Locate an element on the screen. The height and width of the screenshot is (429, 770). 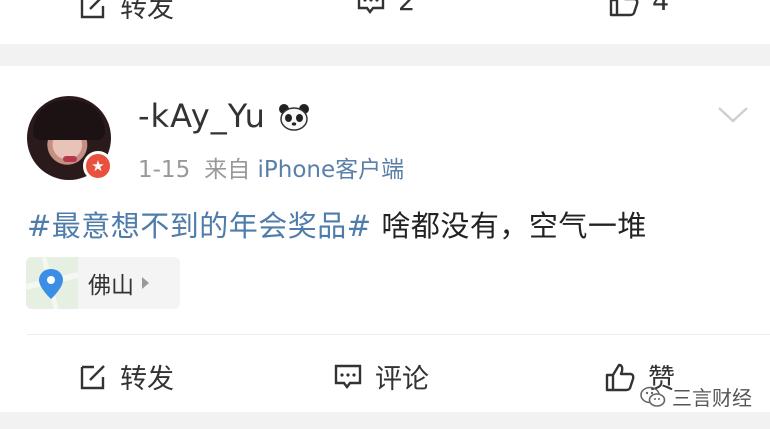
location-pin-icon is located at coordinates (52, 283).